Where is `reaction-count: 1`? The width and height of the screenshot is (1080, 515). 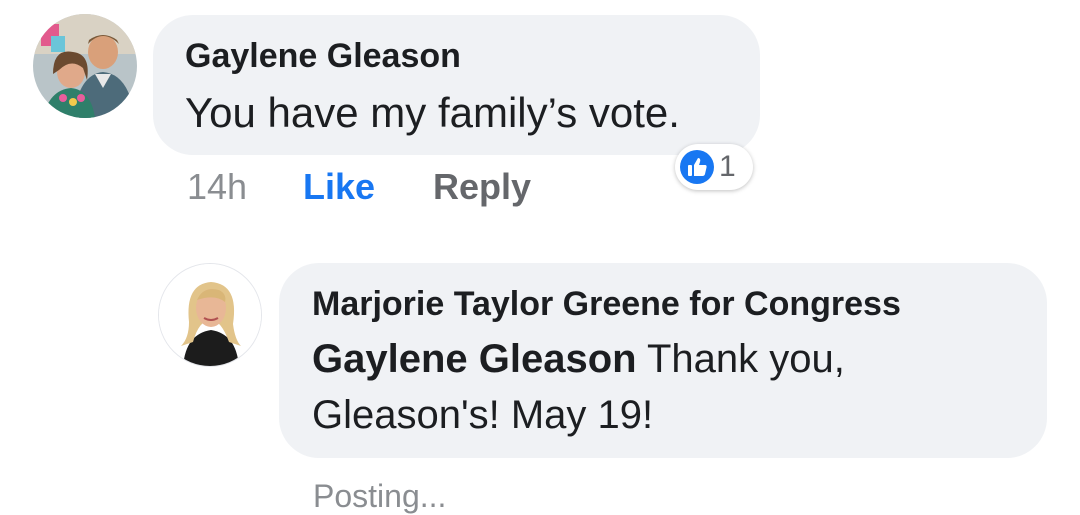
reaction-count: 1 is located at coordinates (727, 166).